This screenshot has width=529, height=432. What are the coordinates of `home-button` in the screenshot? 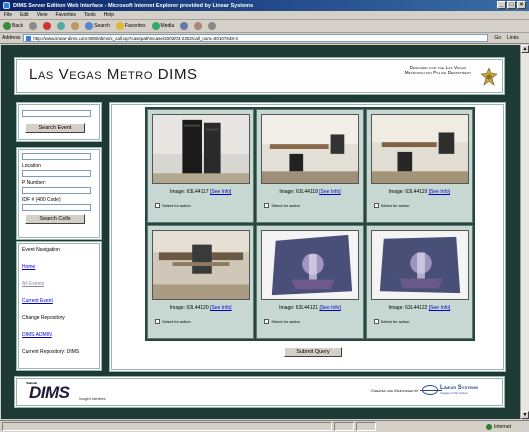 It's located at (75, 26).